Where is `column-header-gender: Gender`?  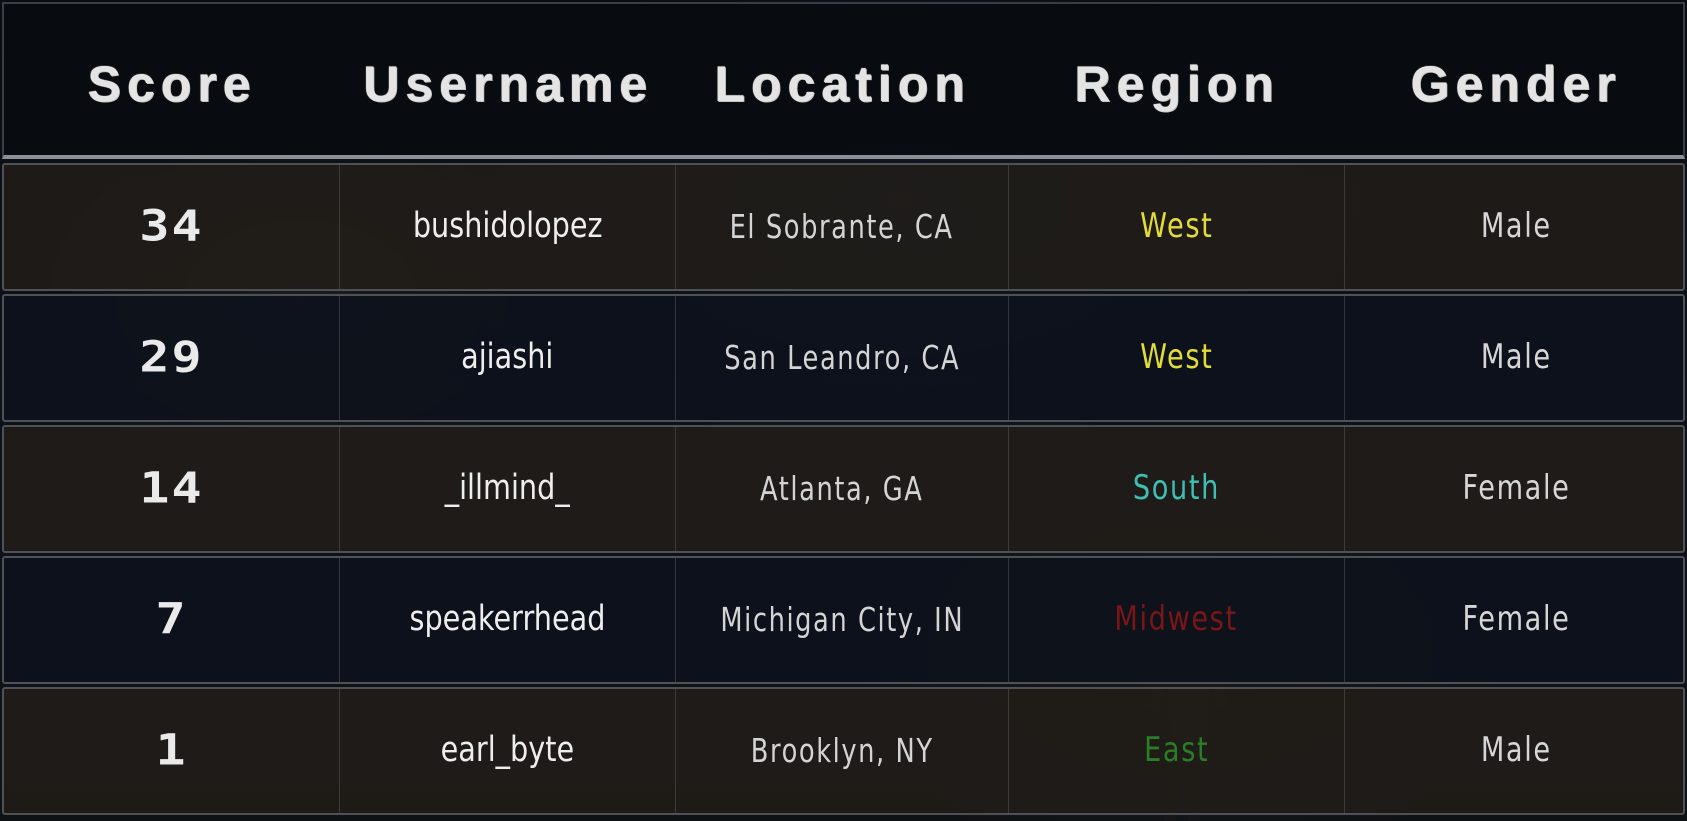 column-header-gender: Gender is located at coordinates (1516, 83).